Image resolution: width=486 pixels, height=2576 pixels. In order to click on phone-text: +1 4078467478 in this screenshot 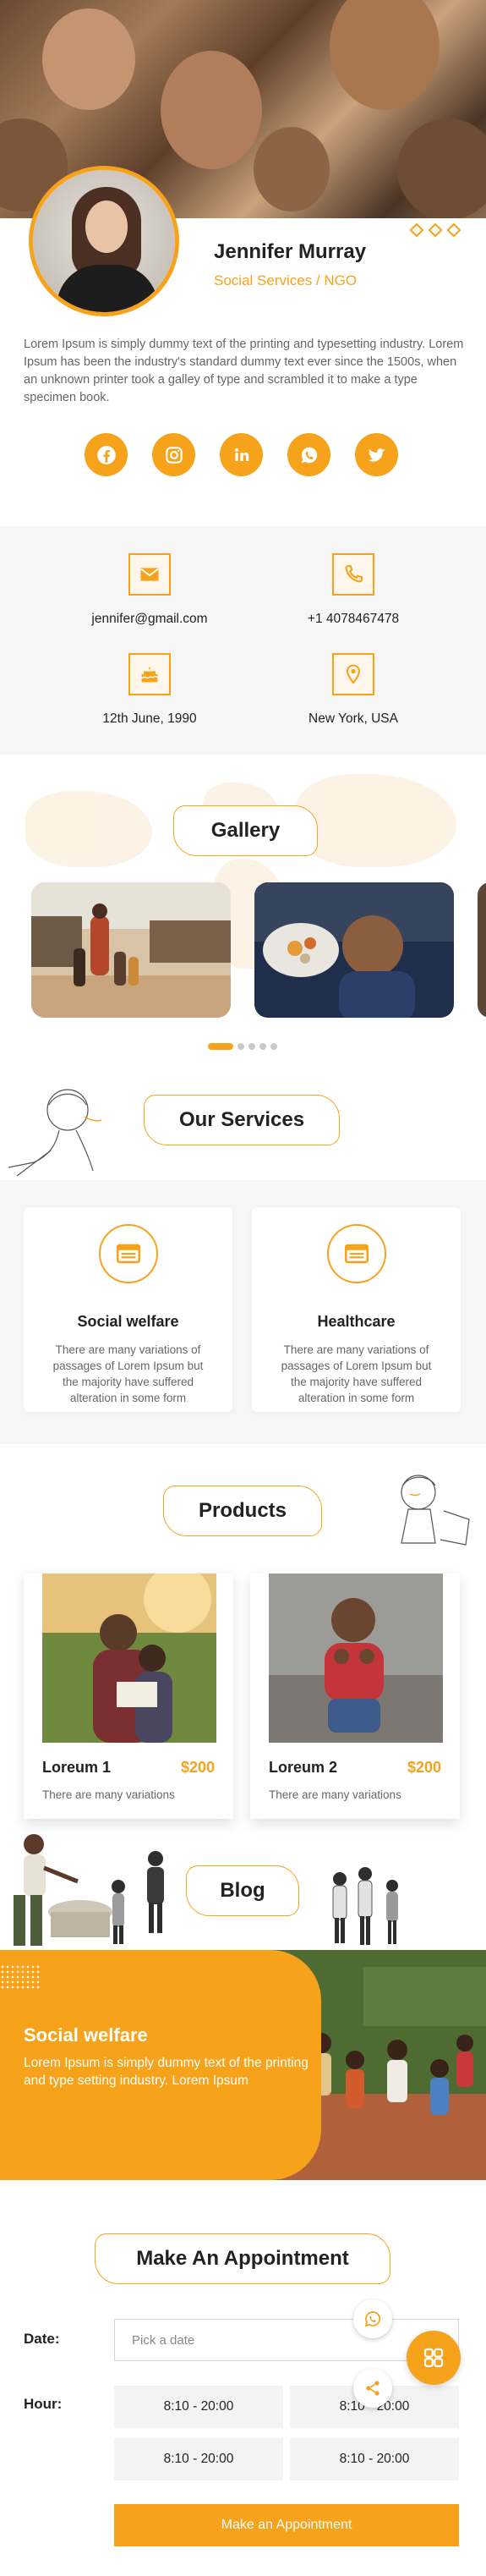, I will do `click(353, 619)`.